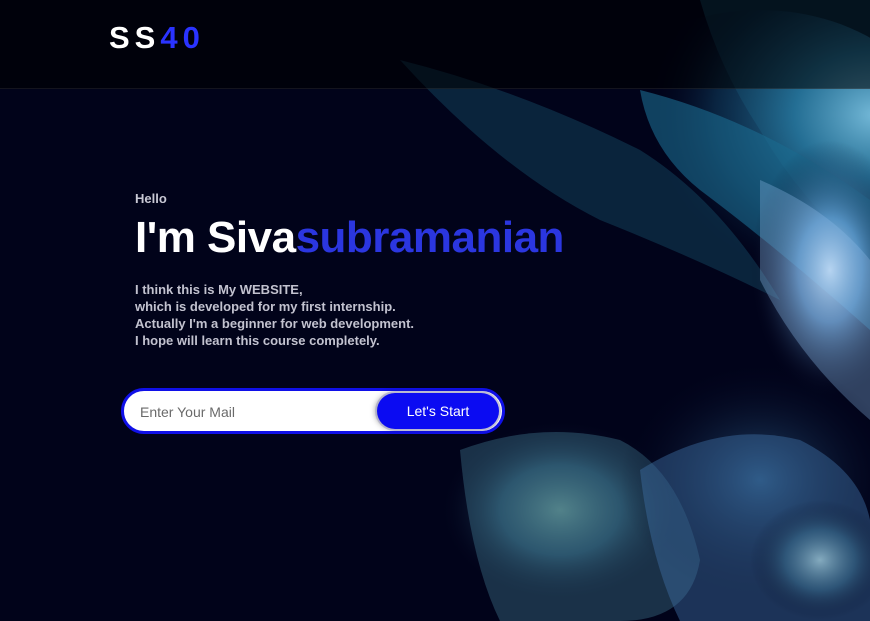 This screenshot has height=621, width=870. What do you see at coordinates (182, 37) in the screenshot?
I see `logo-digits: 40` at bounding box center [182, 37].